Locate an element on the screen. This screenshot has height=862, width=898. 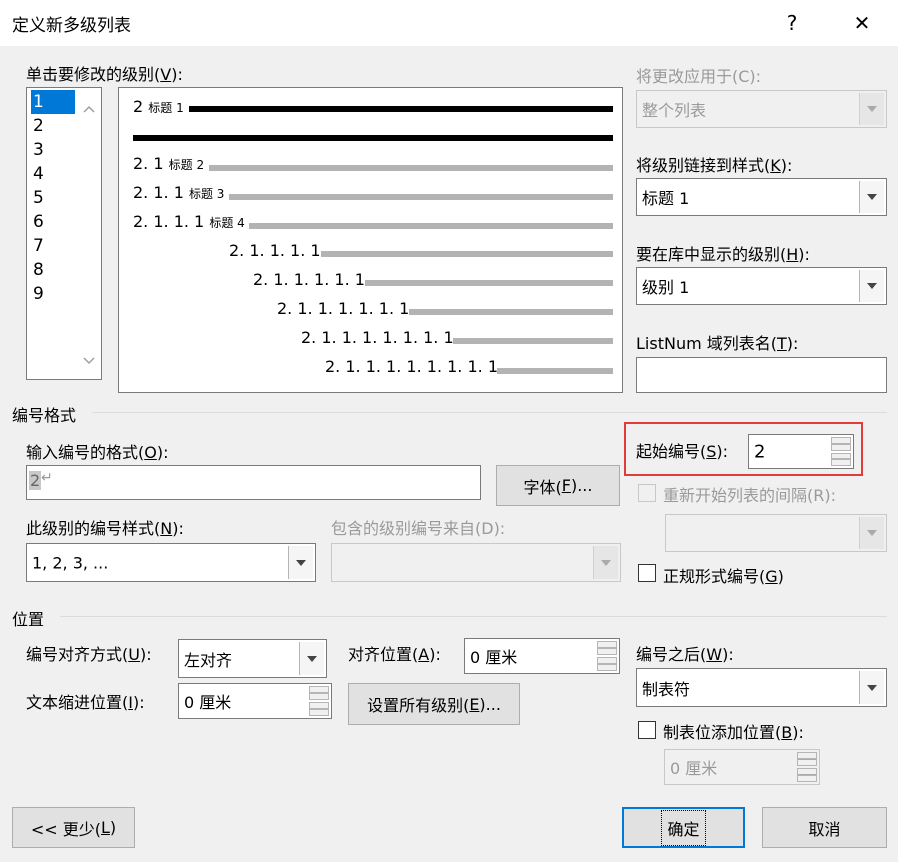
gallery-level-select: 级别 1 is located at coordinates (761, 286).